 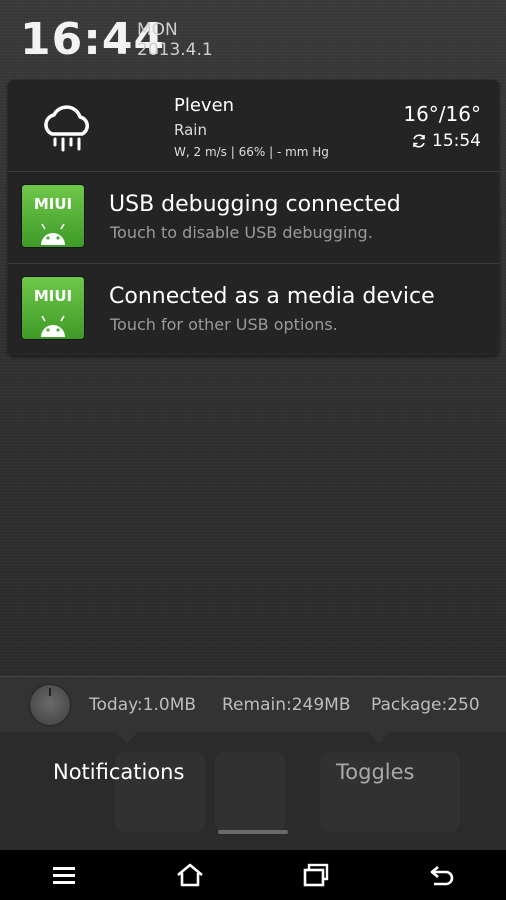 I want to click on home-button, so click(x=190, y=875).